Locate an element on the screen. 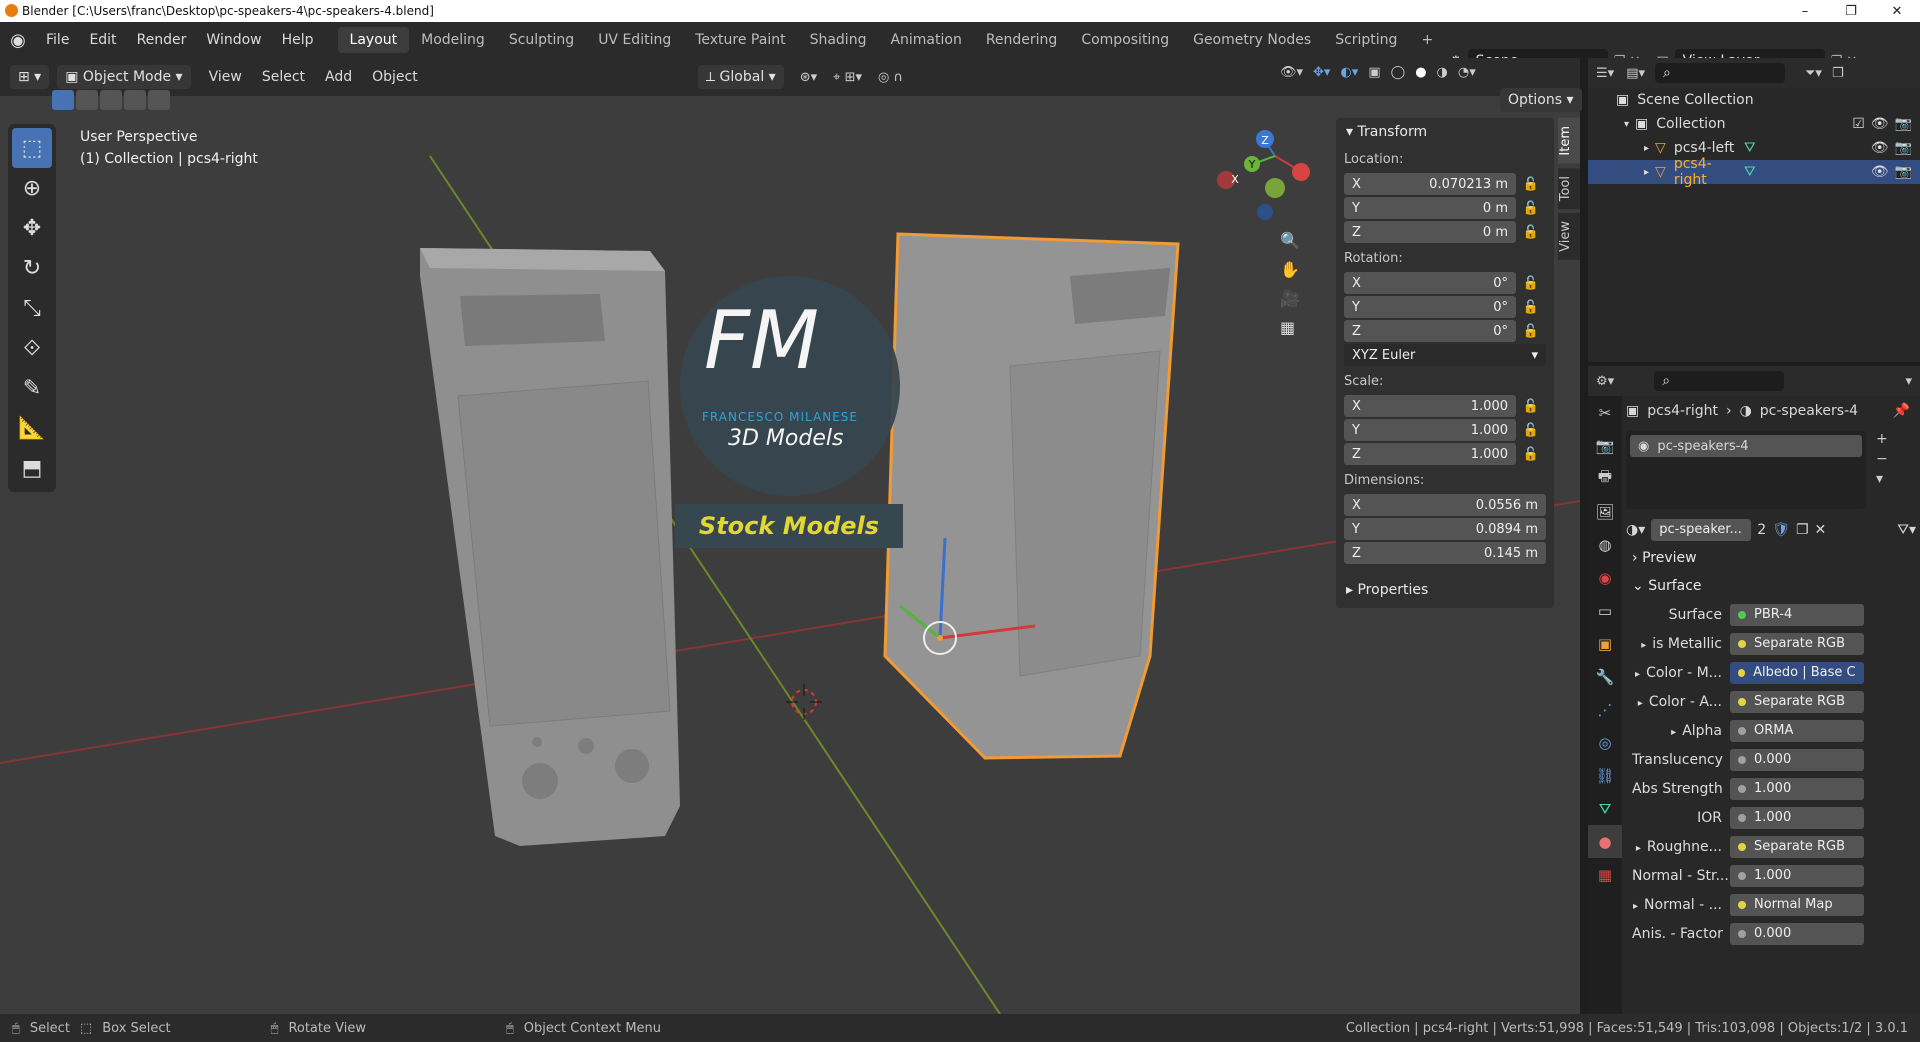 This screenshot has width=1920, height=1042. rotate-tool-icon: ↻ is located at coordinates (32, 268).